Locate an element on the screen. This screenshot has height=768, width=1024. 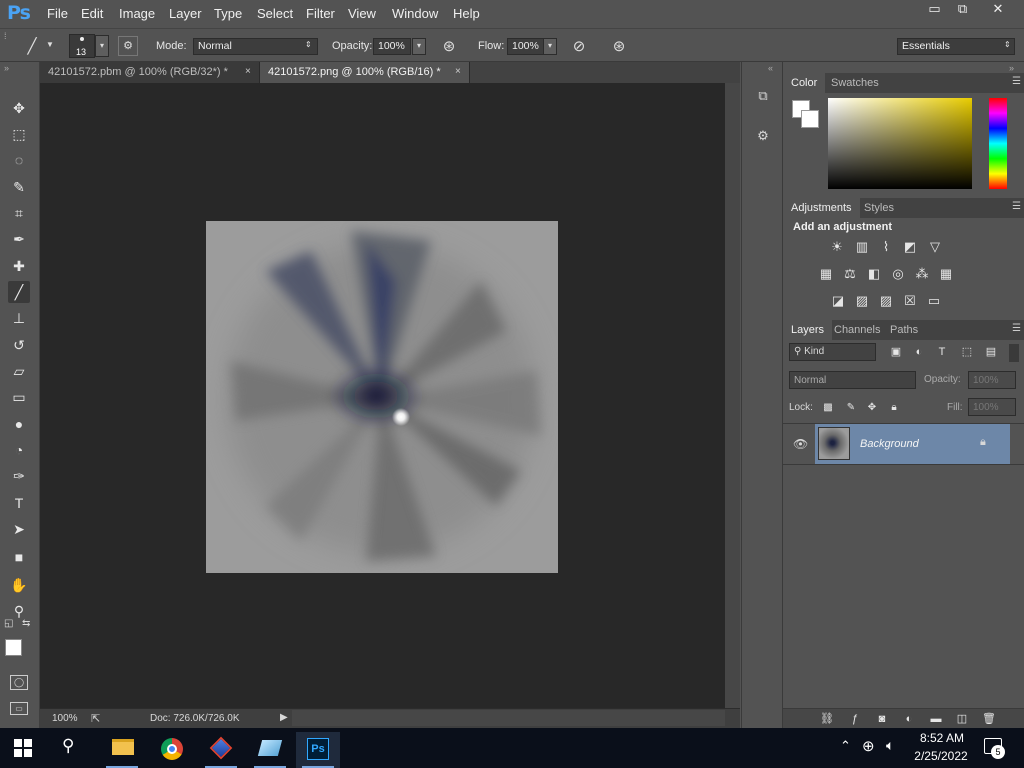
lock-all-icon: 🔒︎ is located at coordinates (894, 408).